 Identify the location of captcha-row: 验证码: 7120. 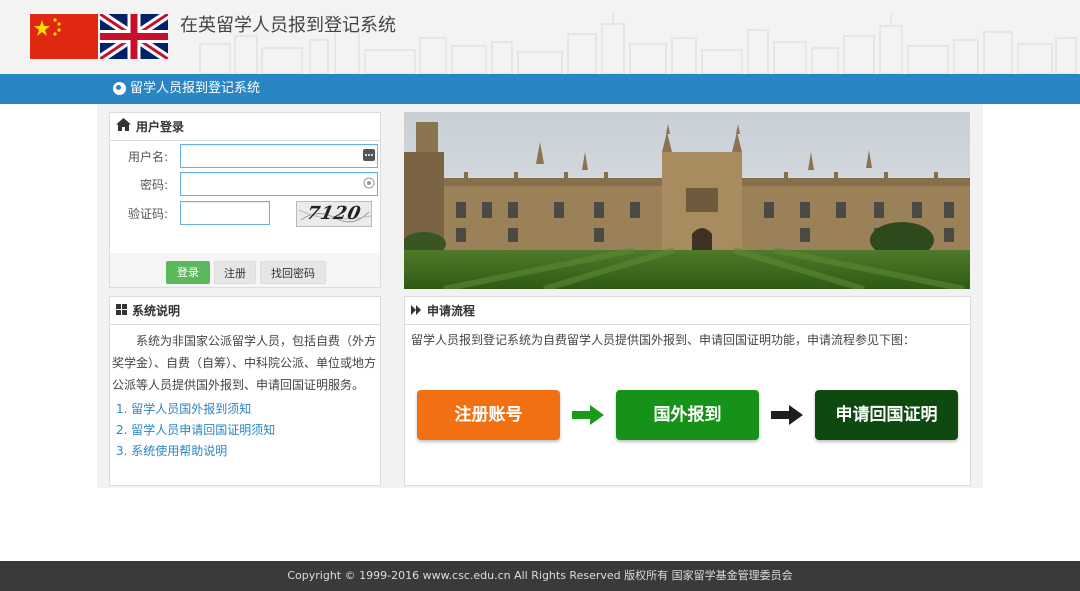
(245, 214).